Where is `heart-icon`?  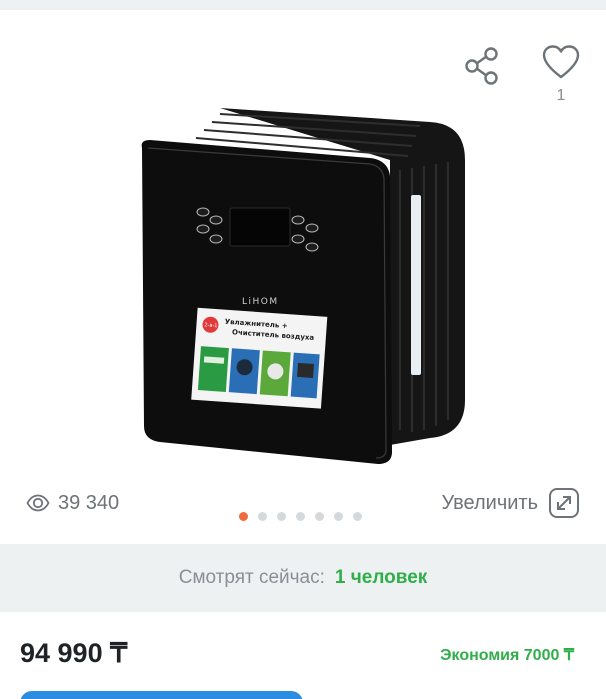 heart-icon is located at coordinates (561, 62).